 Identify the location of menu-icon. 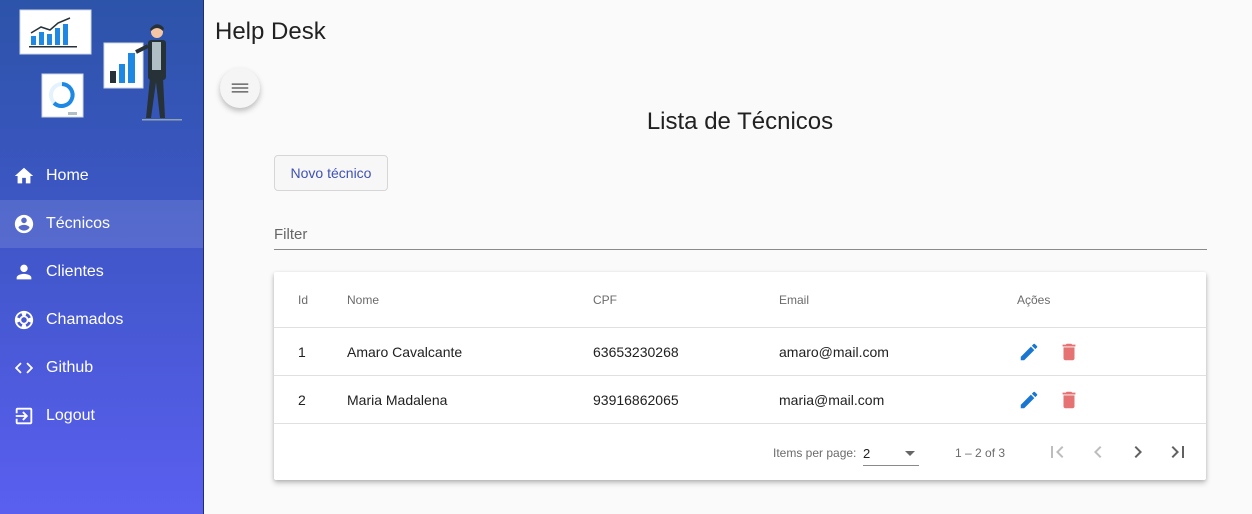
(240, 88).